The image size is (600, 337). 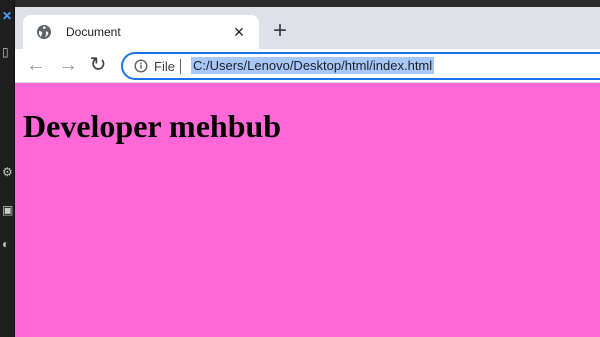 What do you see at coordinates (44, 32) in the screenshot?
I see `globe-icon` at bounding box center [44, 32].